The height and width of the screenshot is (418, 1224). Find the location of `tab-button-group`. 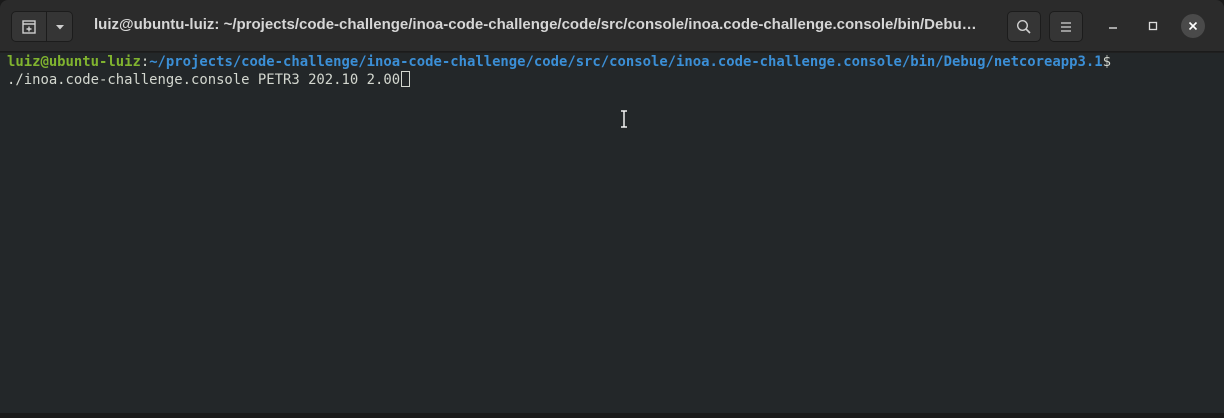

tab-button-group is located at coordinates (42, 26).